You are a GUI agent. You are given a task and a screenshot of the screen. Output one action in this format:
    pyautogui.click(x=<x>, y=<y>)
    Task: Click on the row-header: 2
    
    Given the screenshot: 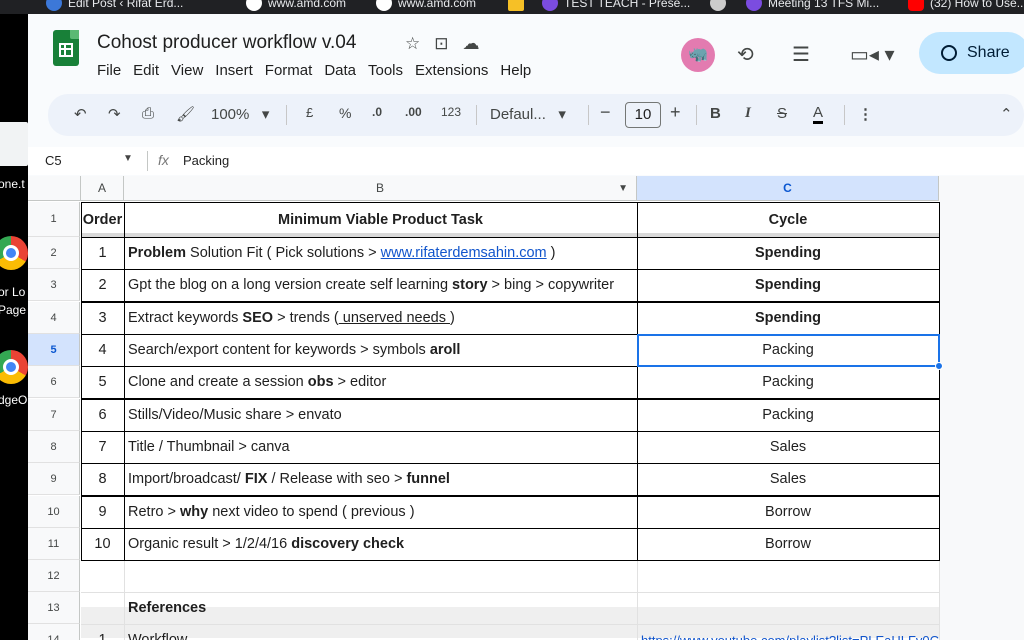 What is the action you would take?
    pyautogui.click(x=54, y=253)
    